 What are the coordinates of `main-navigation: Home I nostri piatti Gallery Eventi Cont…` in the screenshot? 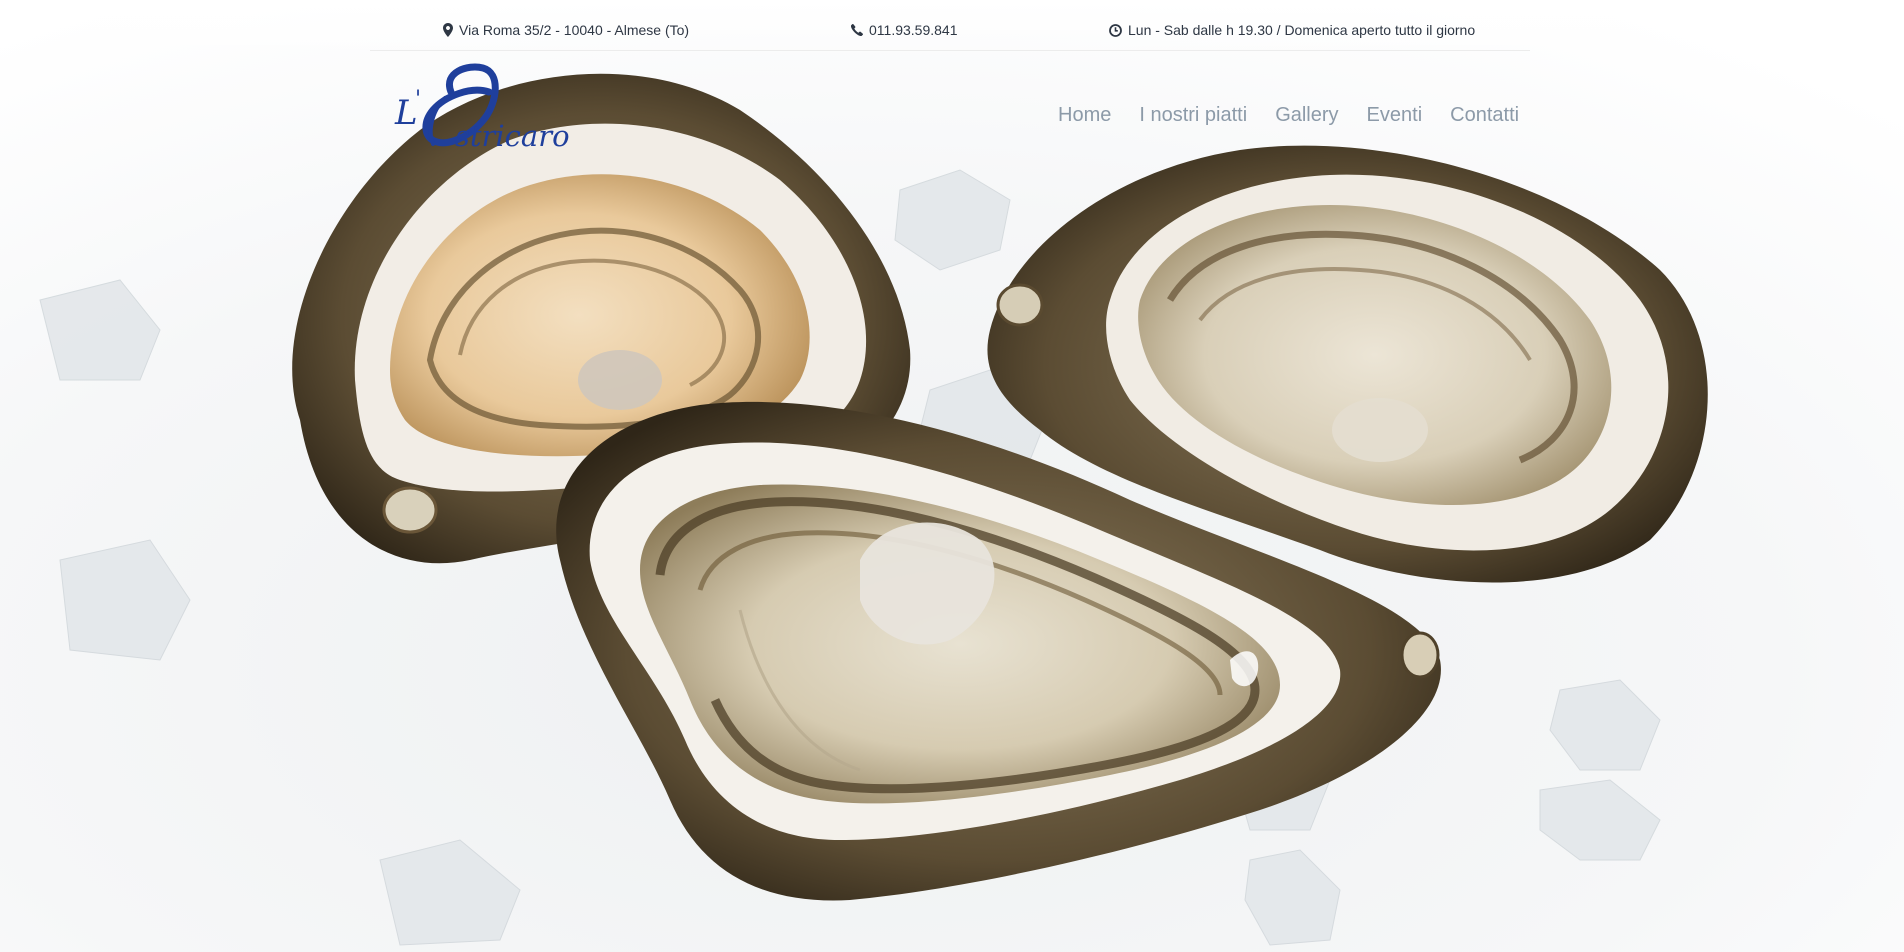 It's located at (1288, 115).